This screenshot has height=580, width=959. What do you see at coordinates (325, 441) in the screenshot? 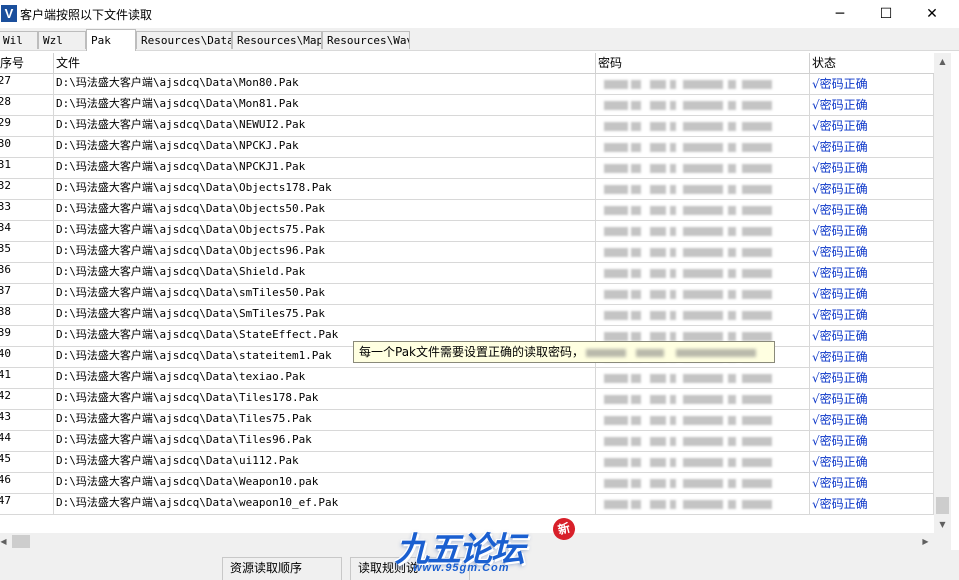
I see `row-file-path: D:\玛法盛大客户端\ajsdcq\Data\Tiles96.Pak` at bounding box center [325, 441].